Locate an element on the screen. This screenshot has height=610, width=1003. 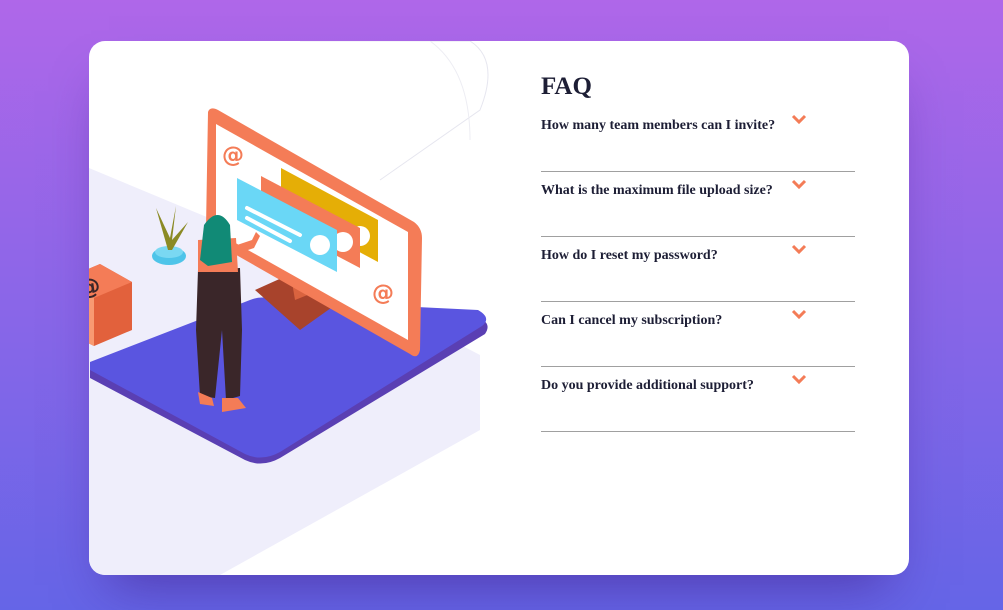
faq-question: What is the maximum file upload size? is located at coordinates (657, 191).